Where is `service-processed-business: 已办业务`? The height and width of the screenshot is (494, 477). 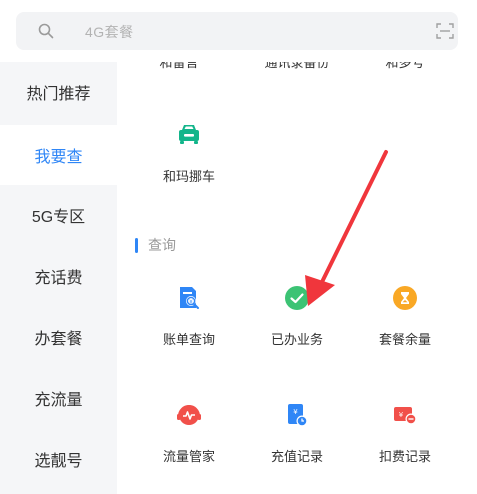
service-processed-business: 已办业务 is located at coordinates (297, 316).